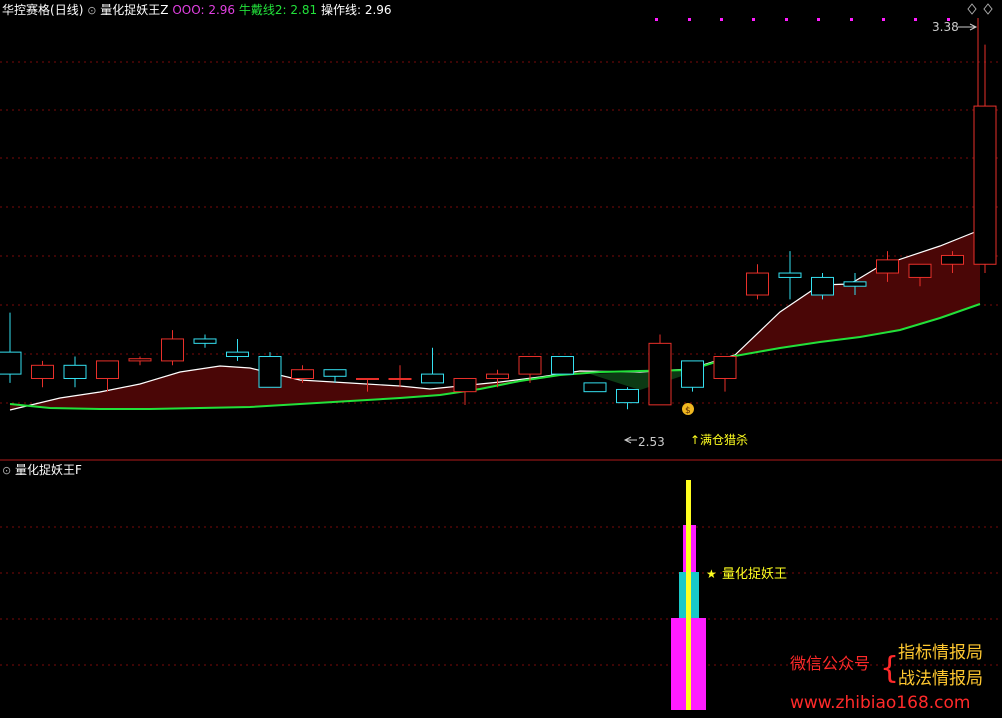 This screenshot has width=1002, height=718. I want to click on low-arrow-icon, so click(630, 440).